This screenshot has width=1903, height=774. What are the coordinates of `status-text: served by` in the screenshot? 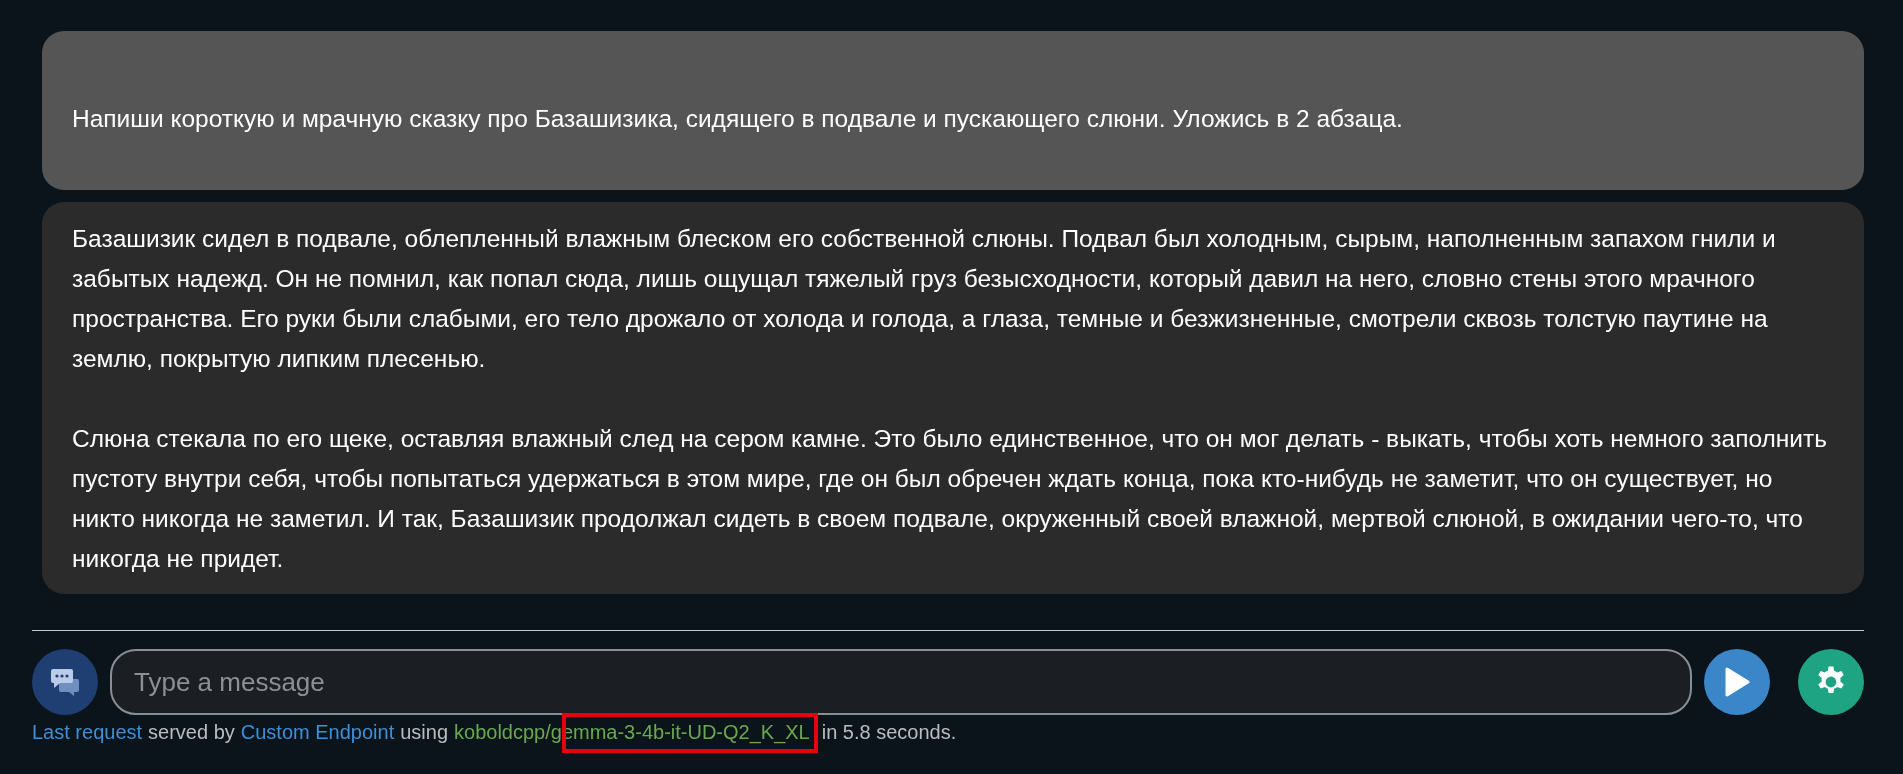 It's located at (191, 732).